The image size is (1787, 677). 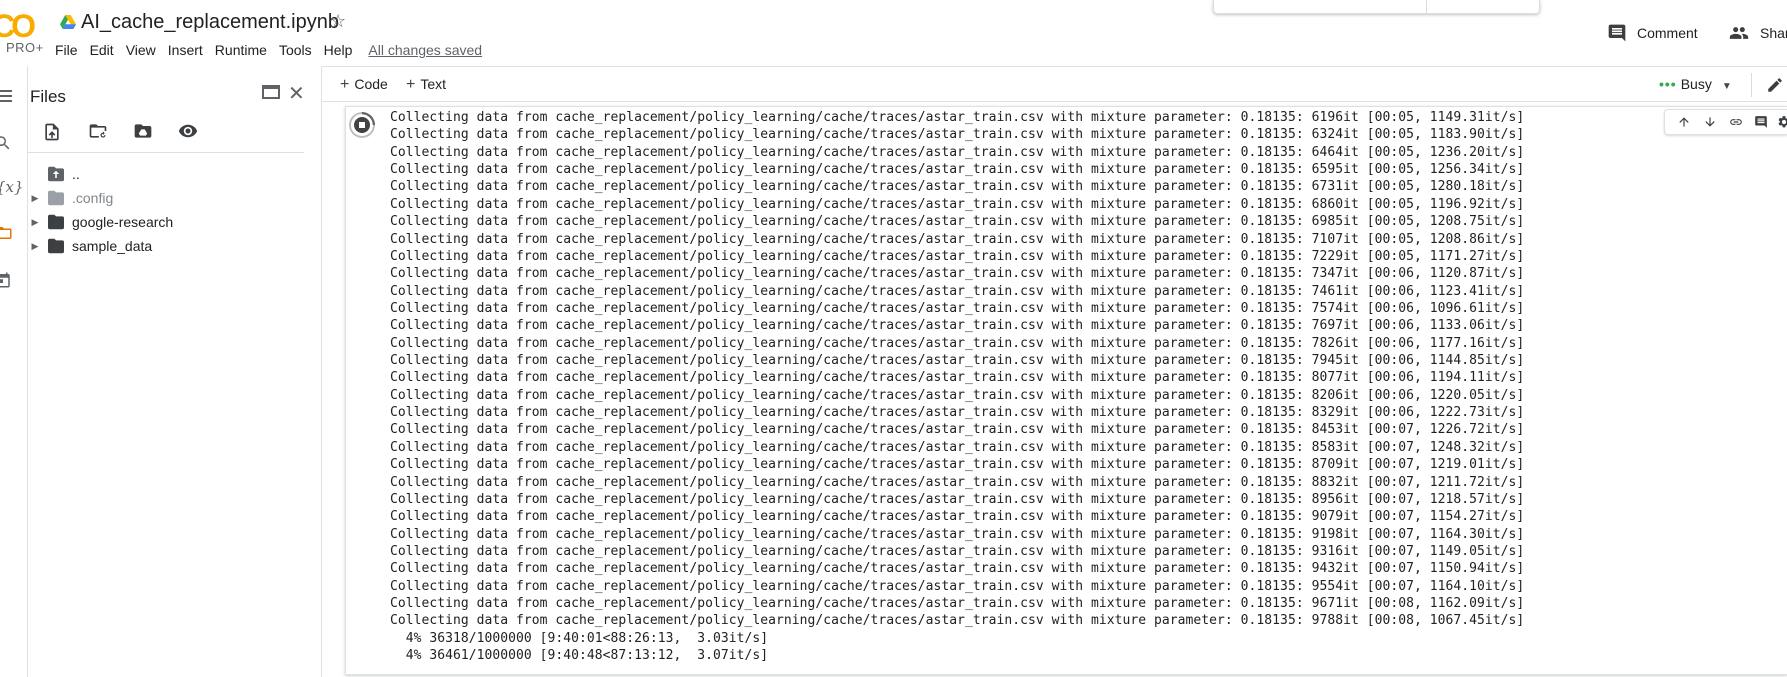 What do you see at coordinates (143, 131) in the screenshot?
I see `drive-folder-icon` at bounding box center [143, 131].